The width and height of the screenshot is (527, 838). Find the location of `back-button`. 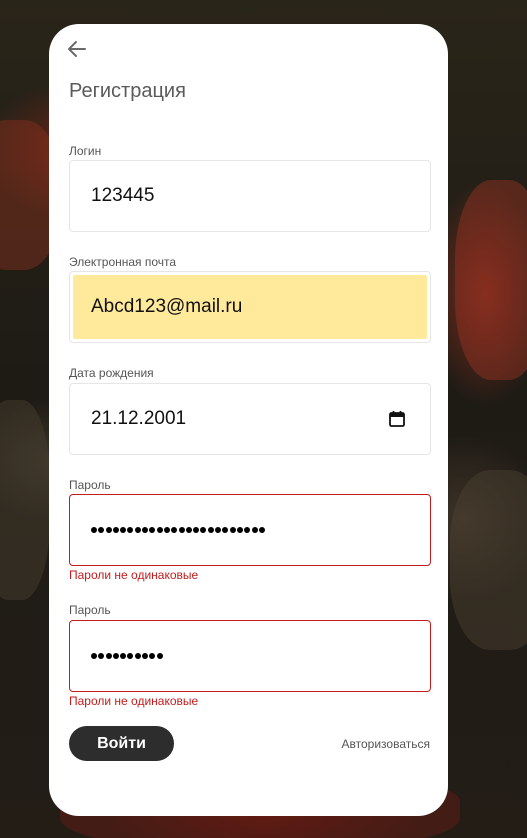

back-button is located at coordinates (77, 49).